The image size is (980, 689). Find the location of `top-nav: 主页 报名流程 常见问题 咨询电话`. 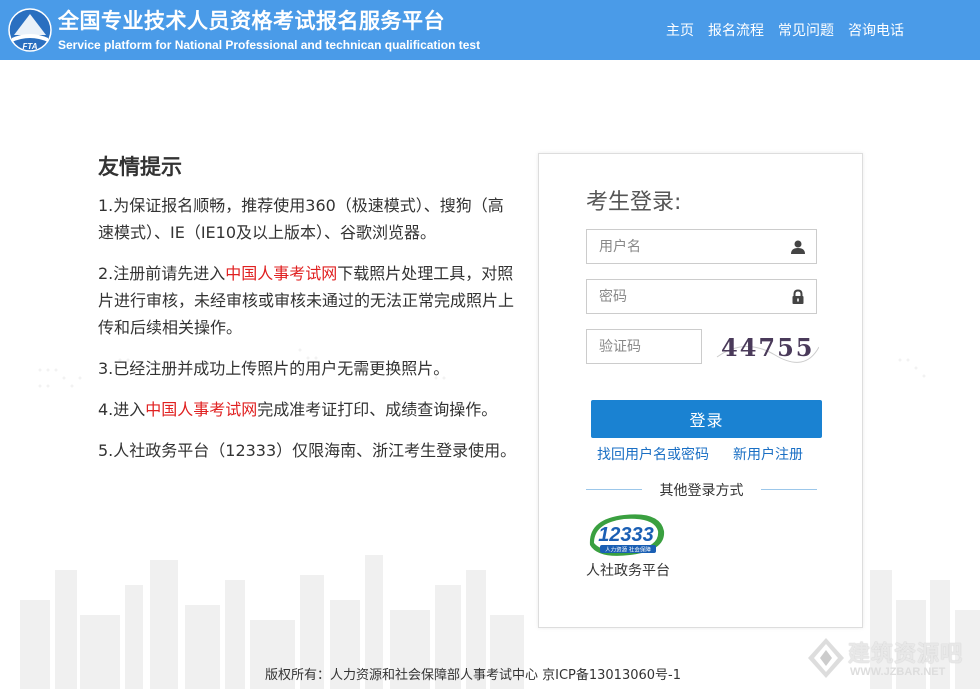

top-nav: 主页 报名流程 常见问题 咨询电话 is located at coordinates (785, 30).